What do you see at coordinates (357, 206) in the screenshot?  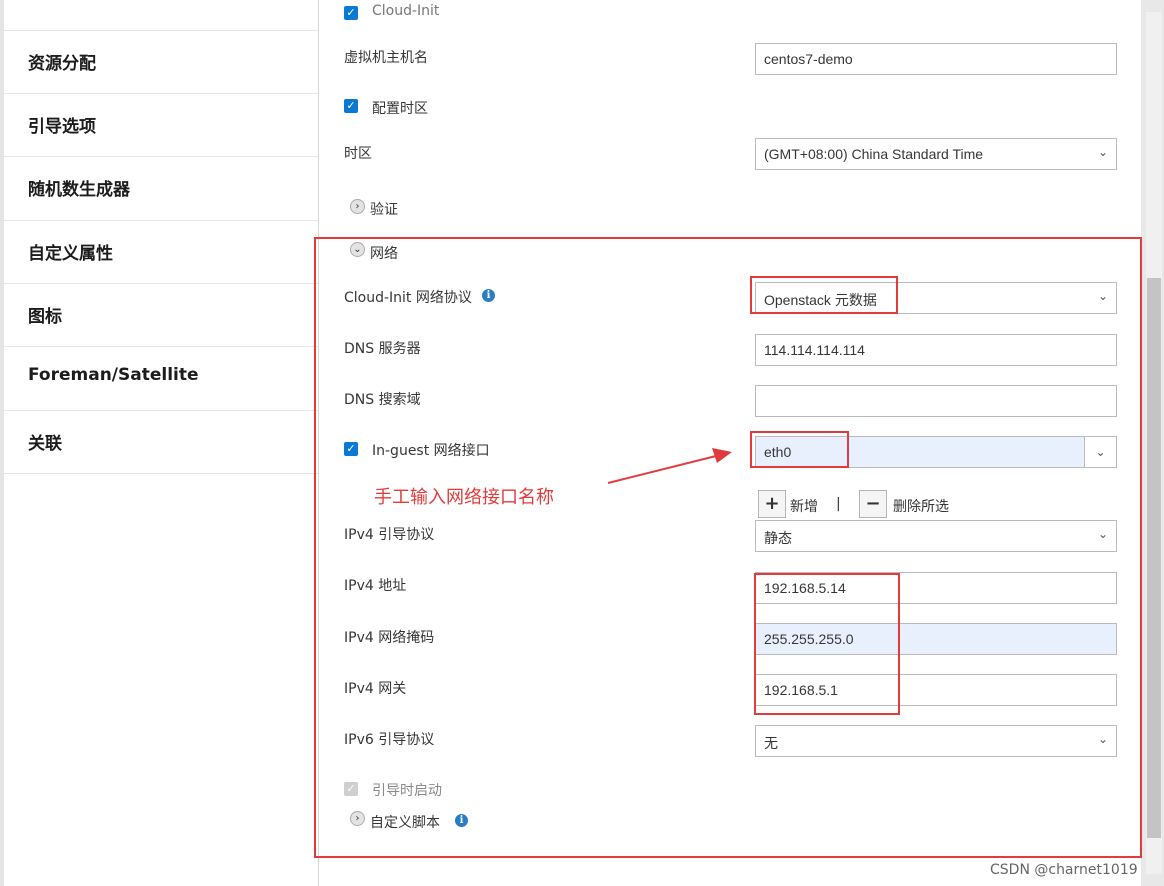 I see `chevron-right-icon: ›` at bounding box center [357, 206].